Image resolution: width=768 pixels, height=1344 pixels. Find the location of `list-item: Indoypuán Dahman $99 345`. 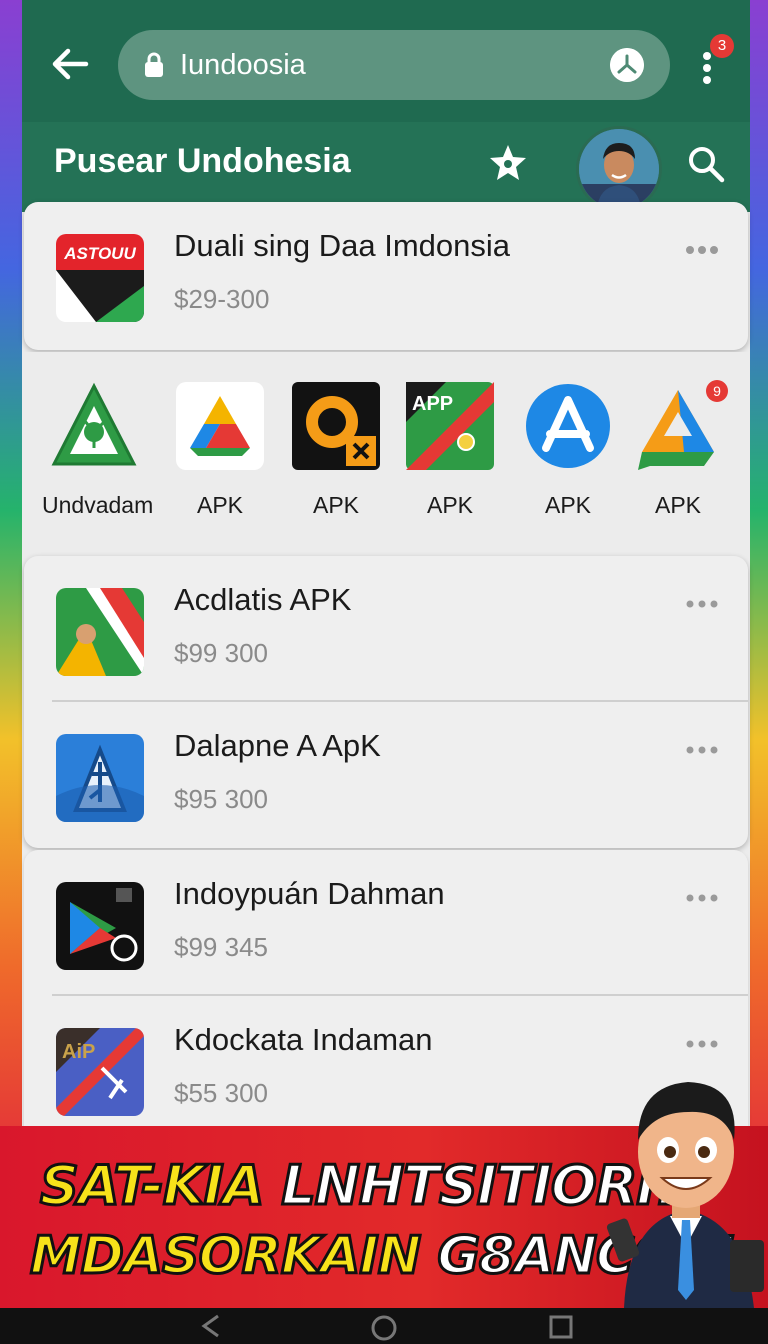

list-item: Indoypuán Dahman $99 345 is located at coordinates (386, 924).